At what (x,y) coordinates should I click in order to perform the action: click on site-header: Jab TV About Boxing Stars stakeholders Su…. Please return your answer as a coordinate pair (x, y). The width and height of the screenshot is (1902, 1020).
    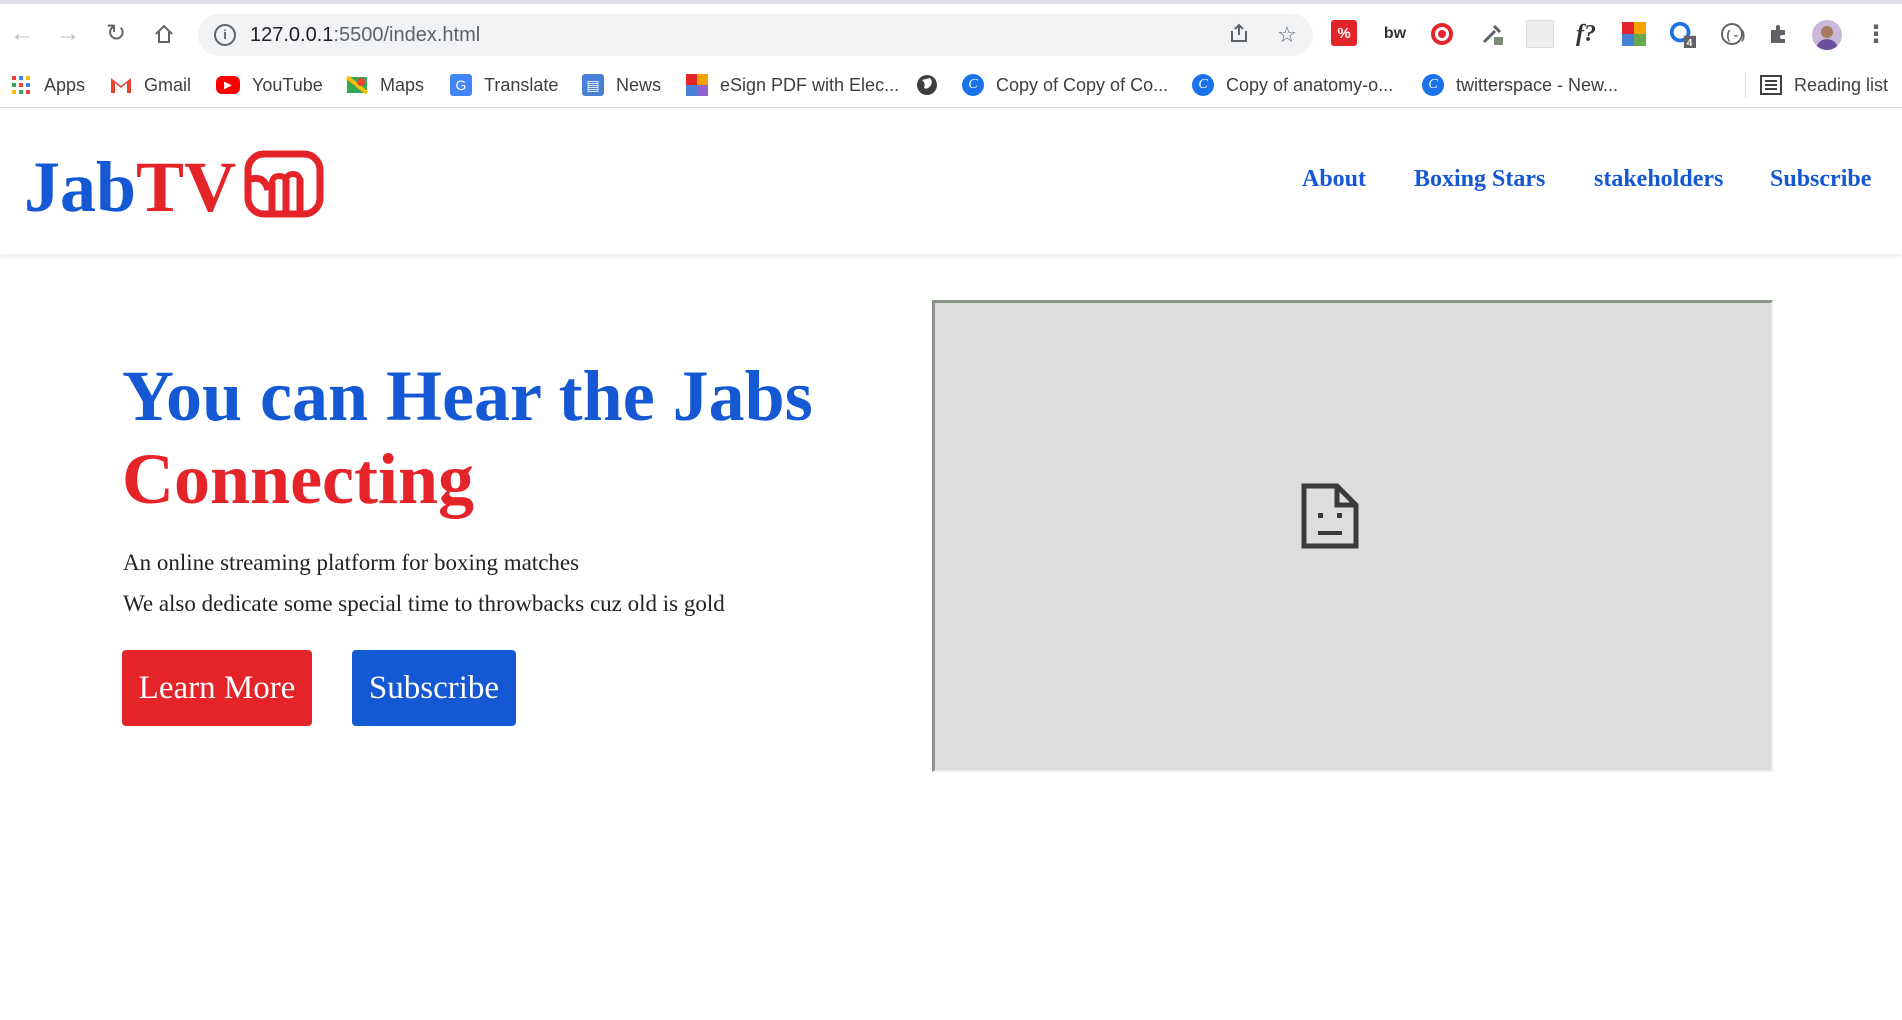
    Looking at the image, I should click on (951, 181).